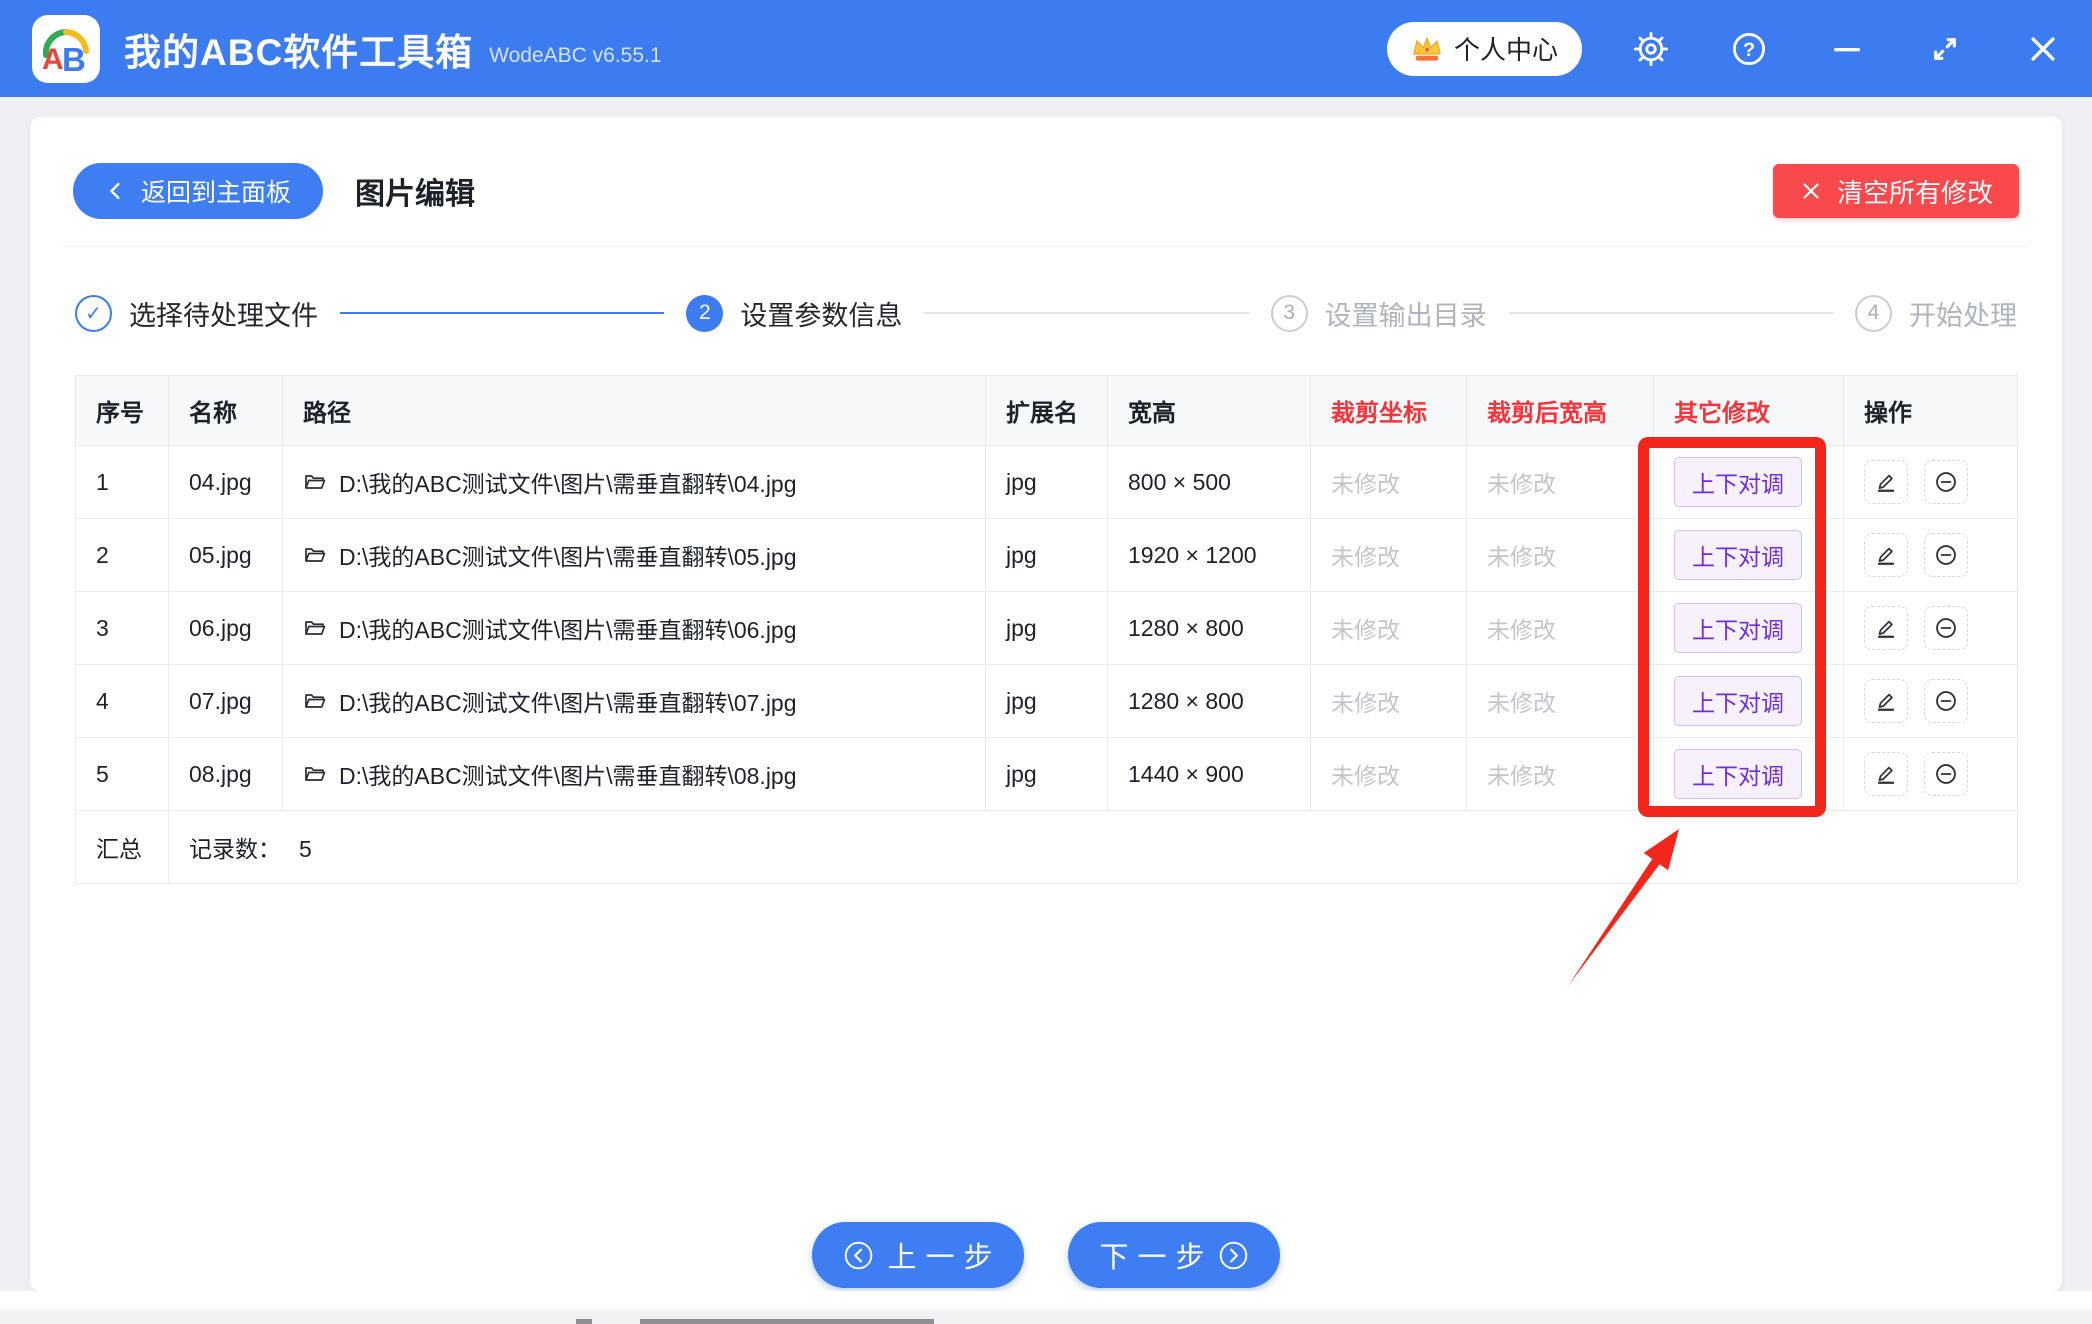 The width and height of the screenshot is (2092, 1324). Describe the element at coordinates (568, 703) in the screenshot. I see `path-text: D:\我的ABC测试文件\图片\需垂直翻转\07.jpg` at that location.